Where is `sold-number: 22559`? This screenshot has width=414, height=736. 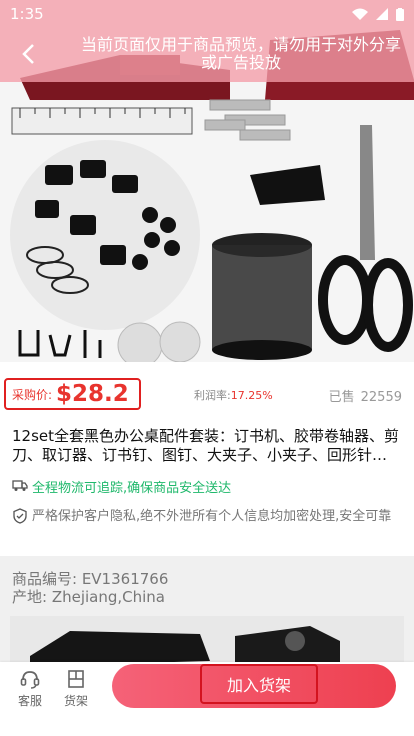 sold-number: 22559 is located at coordinates (381, 397).